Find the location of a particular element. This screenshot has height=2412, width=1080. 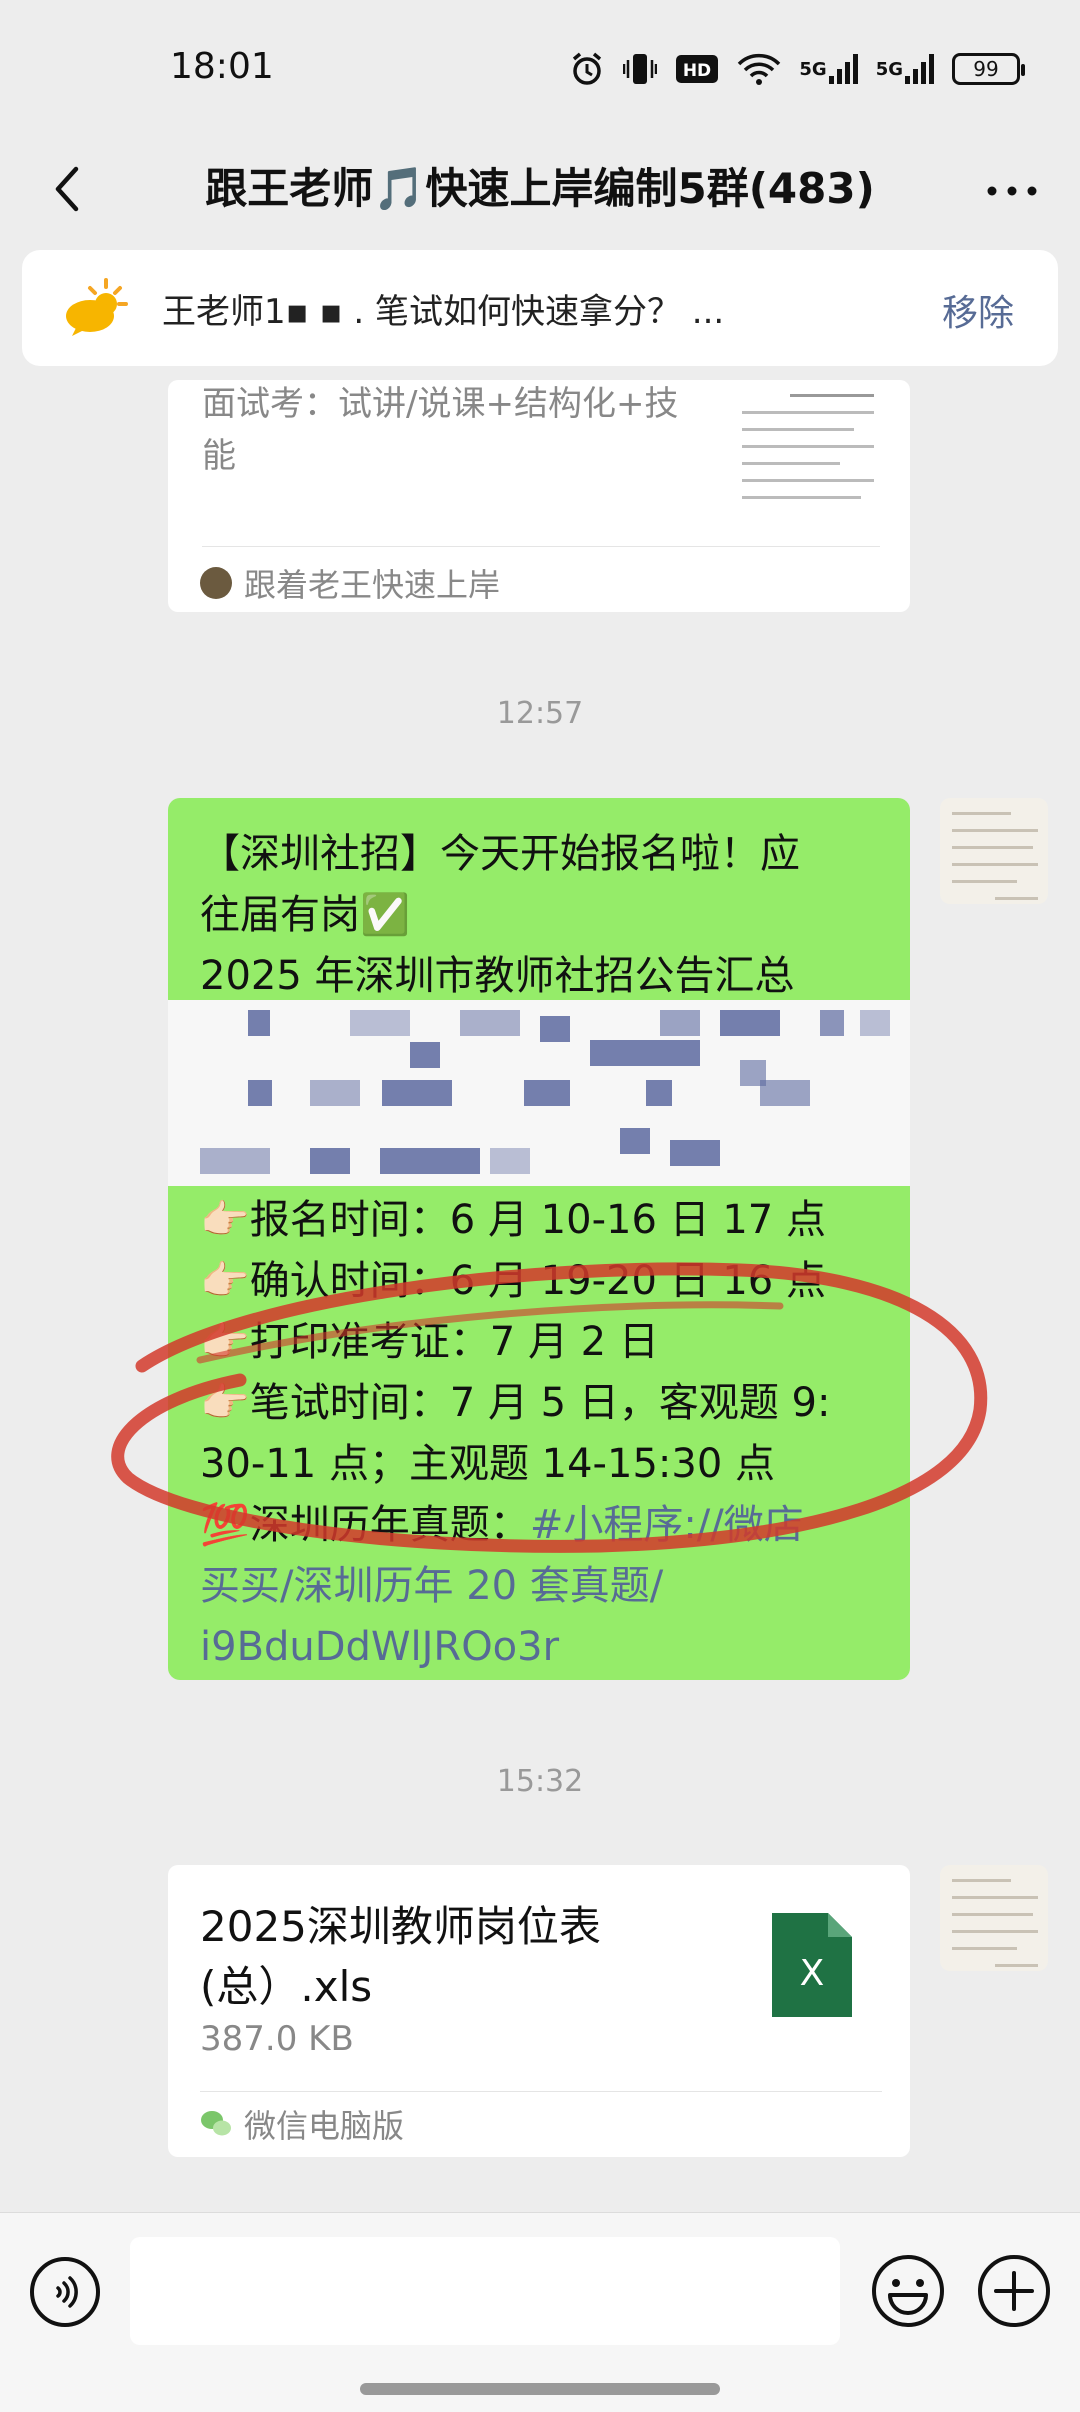

message-input is located at coordinates (485, 2291).